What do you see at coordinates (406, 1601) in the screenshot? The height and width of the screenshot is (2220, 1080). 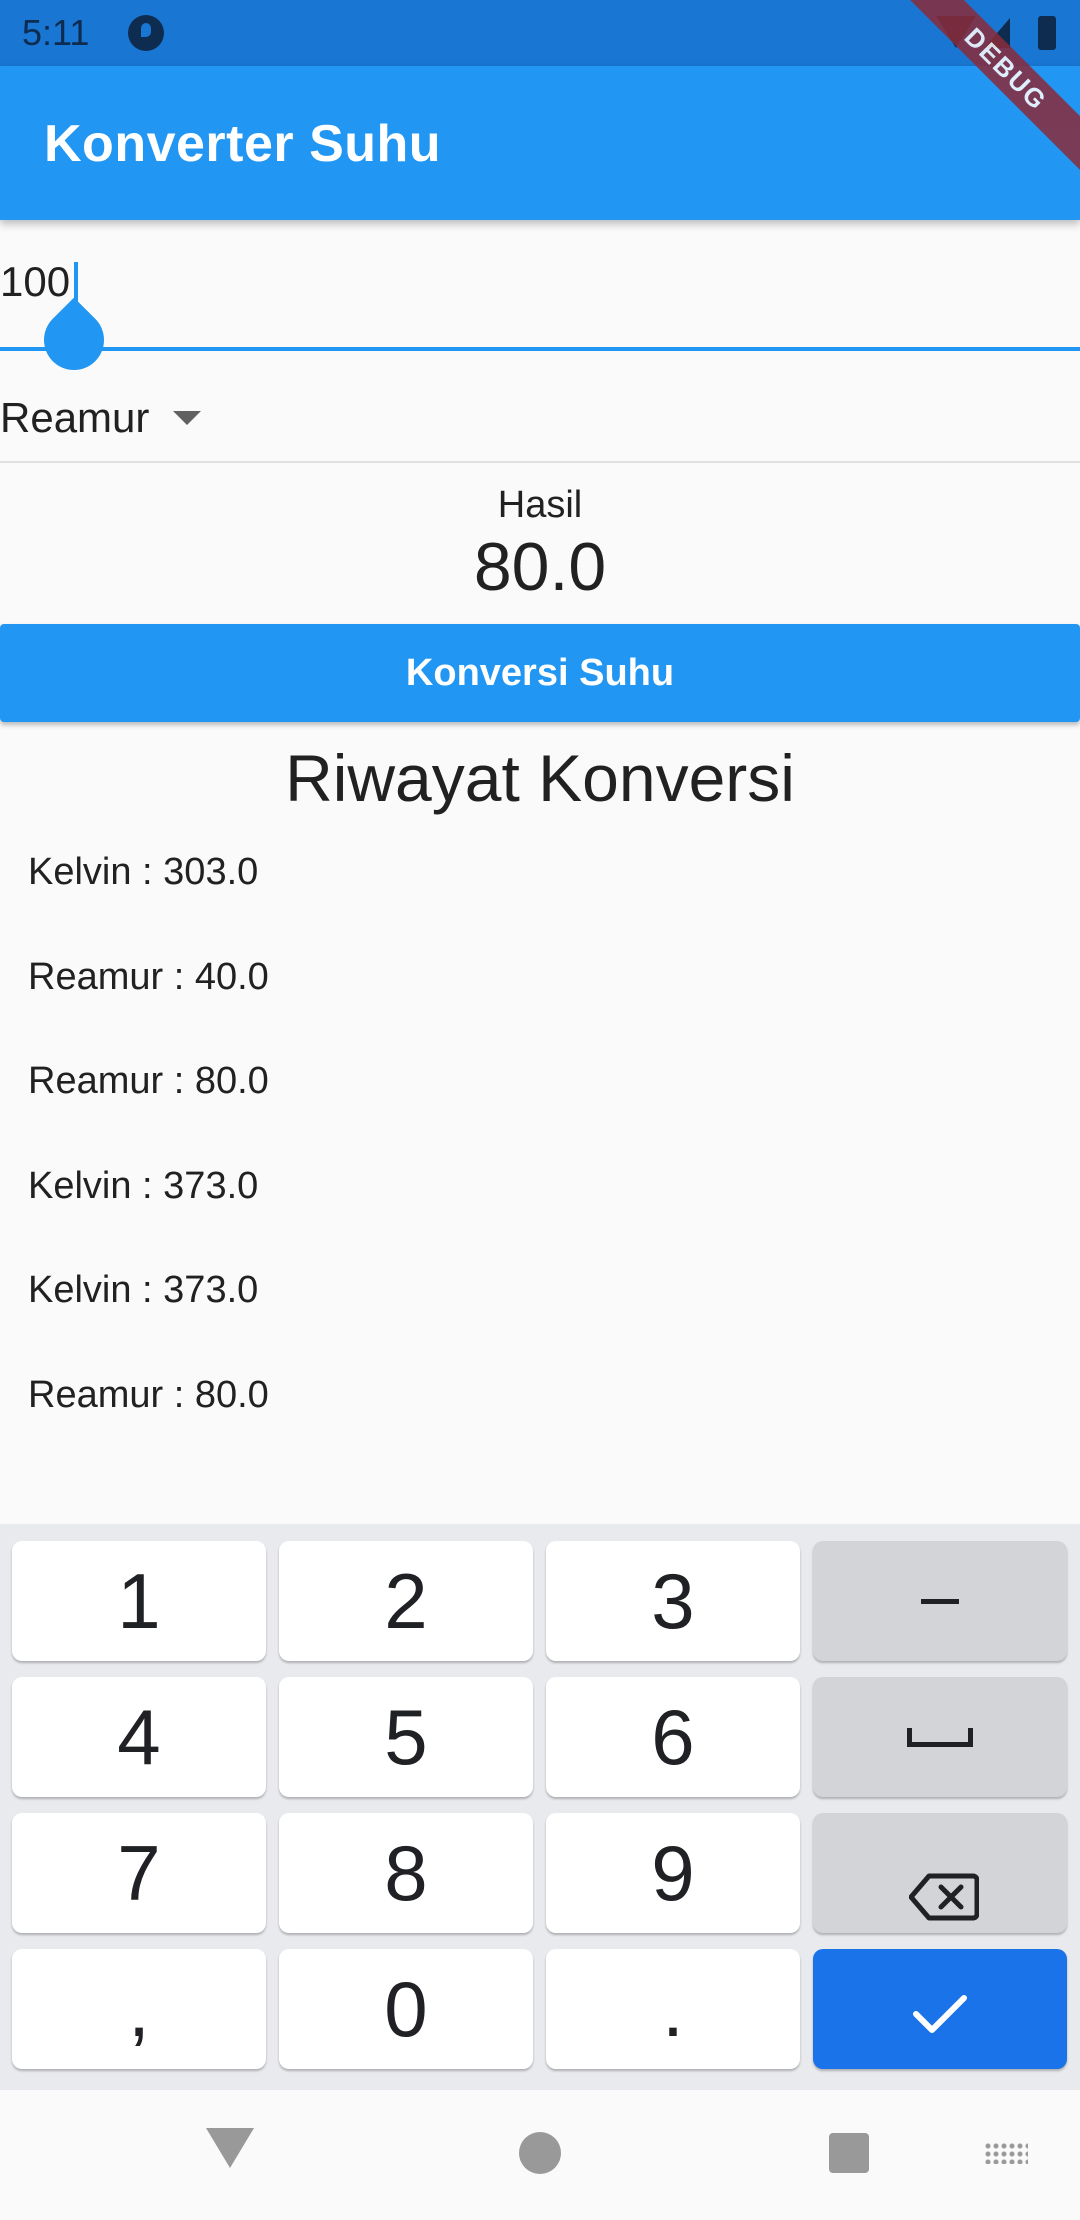 I see `key-2: 2` at bounding box center [406, 1601].